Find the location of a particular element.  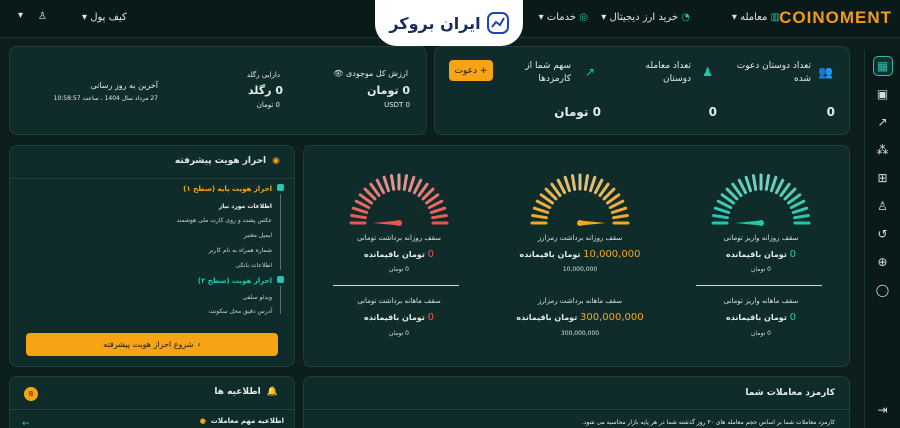

kyc-item: عکس پشت و روی کارت ملی هوشمند is located at coordinates (224, 220).